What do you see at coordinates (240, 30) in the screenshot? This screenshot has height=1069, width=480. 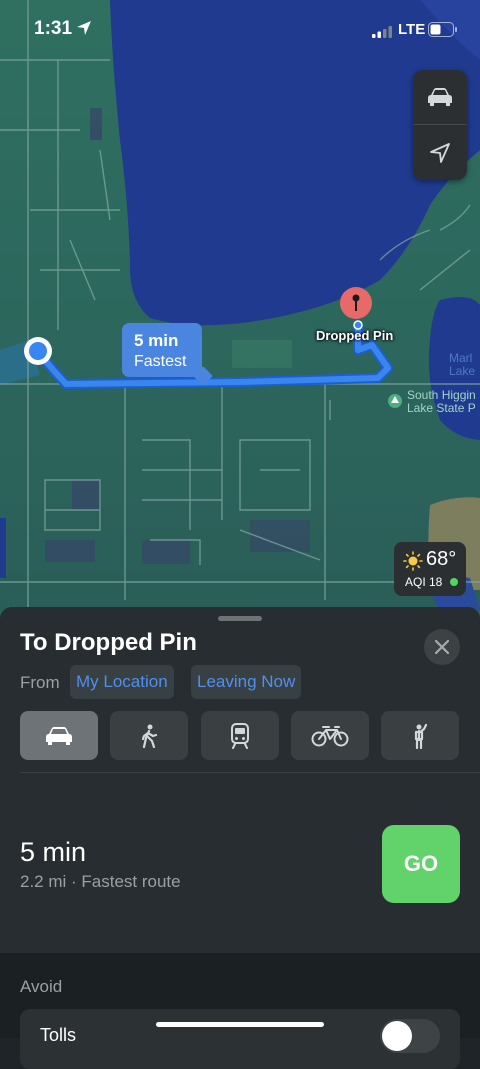 I see `status-bar: 1:31 LTE` at bounding box center [240, 30].